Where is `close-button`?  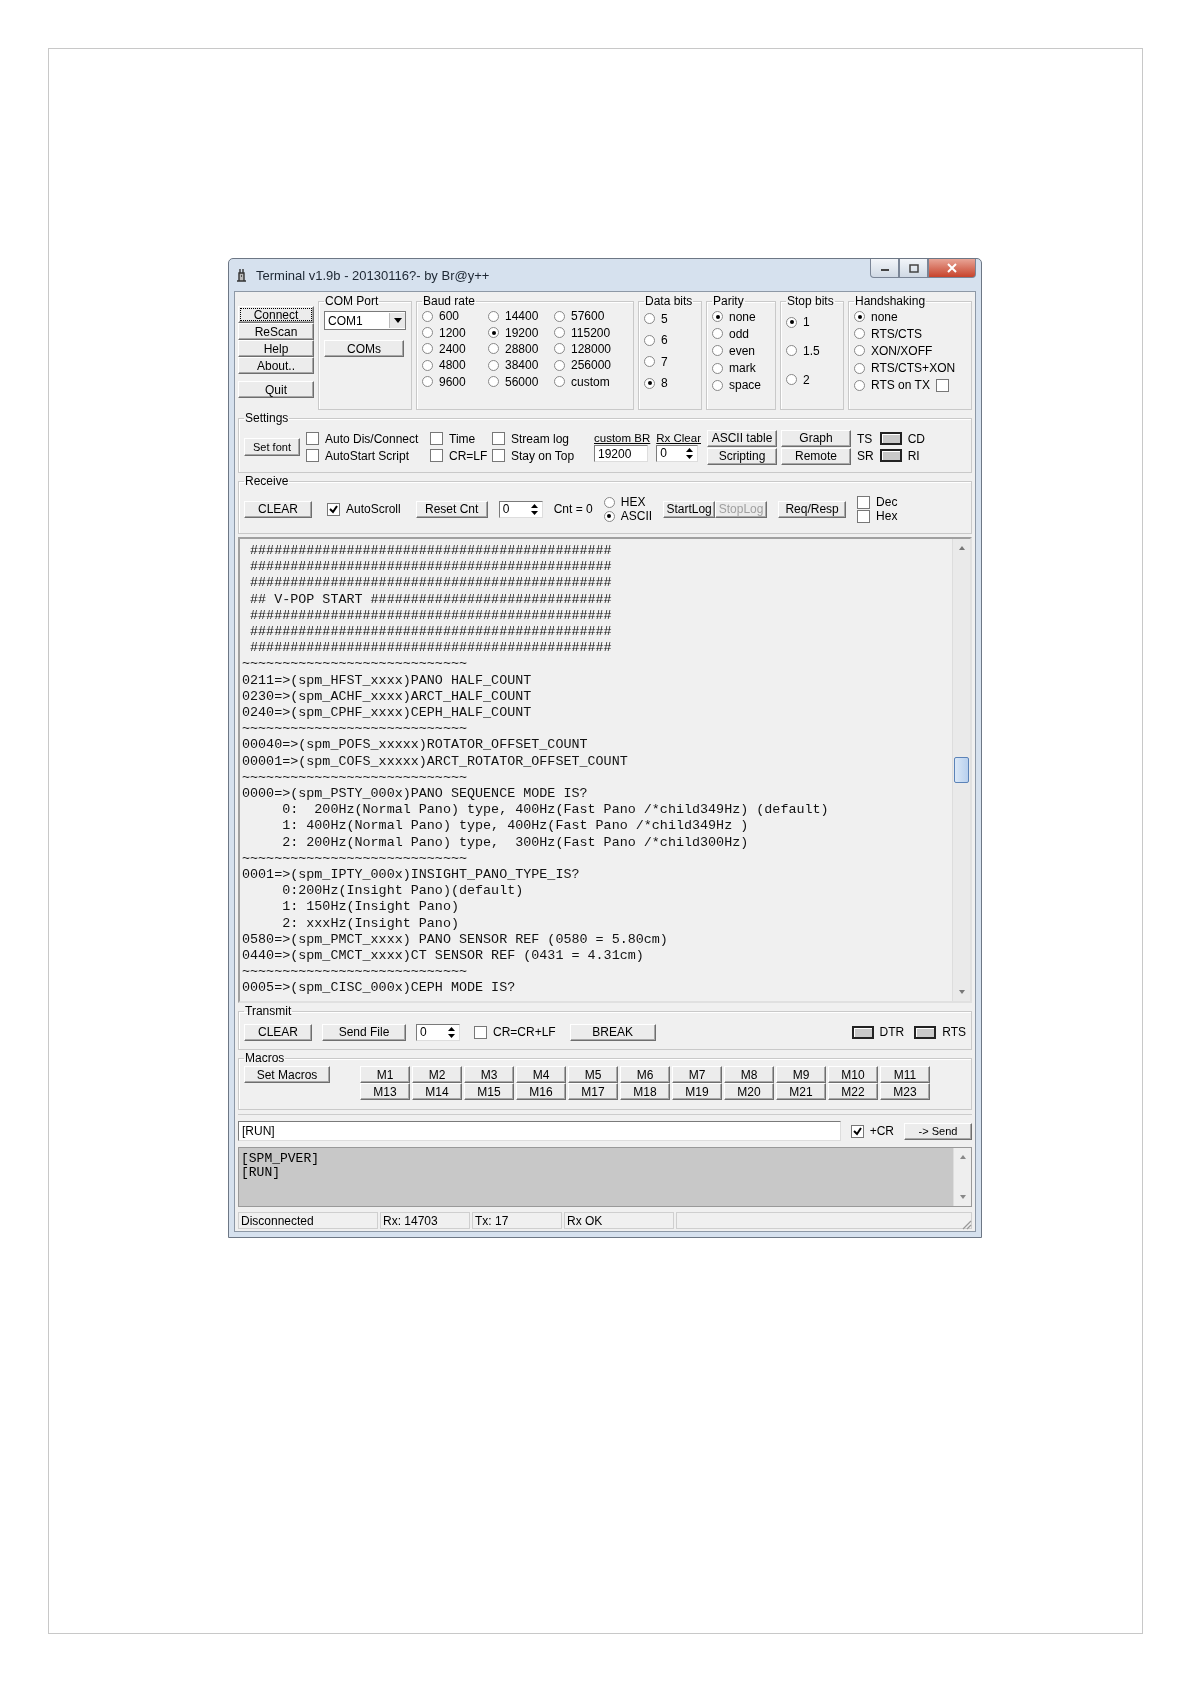
close-button is located at coordinates (952, 268).